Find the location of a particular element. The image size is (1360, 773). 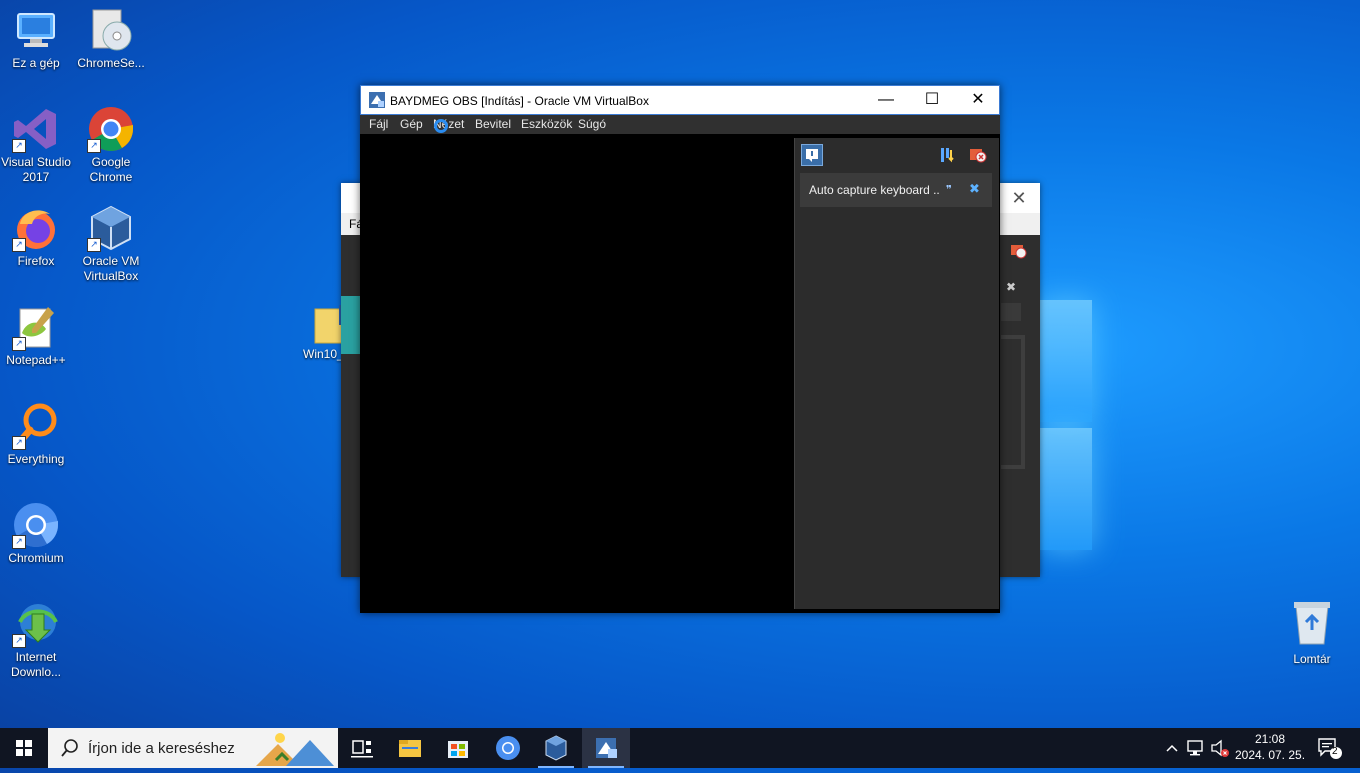

taskbar-chromium is located at coordinates (508, 748).